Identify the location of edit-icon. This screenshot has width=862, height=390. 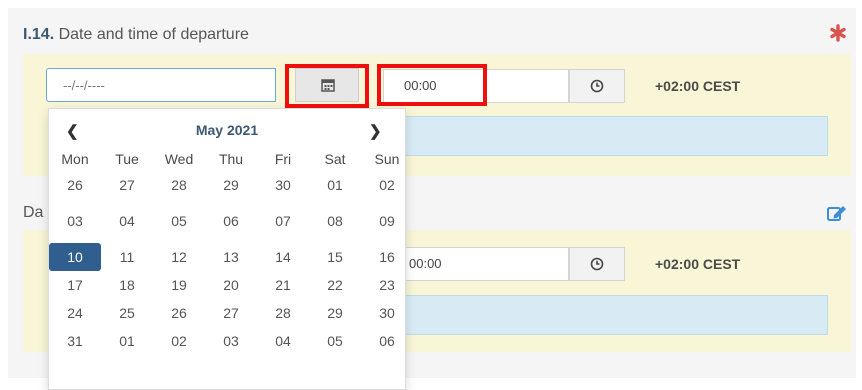
(837, 213).